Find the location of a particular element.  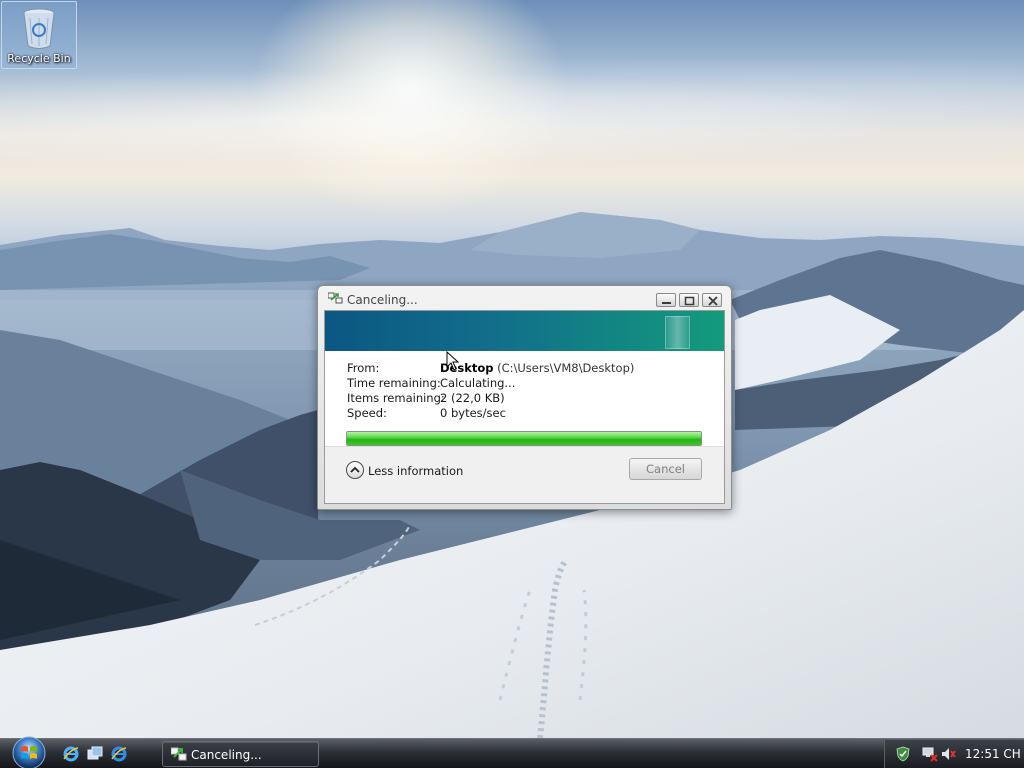

windows-start-orb-icon is located at coordinates (29, 752).